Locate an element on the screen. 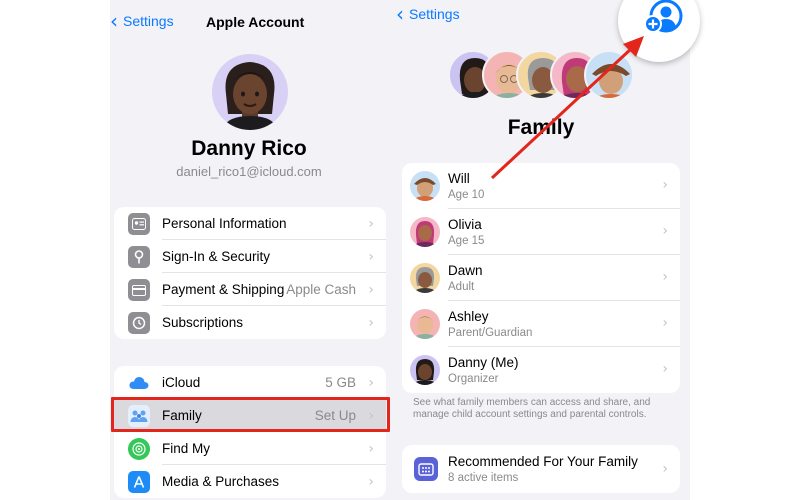  profile-email: daniel_rico1@icloud.com is located at coordinates (249, 171).